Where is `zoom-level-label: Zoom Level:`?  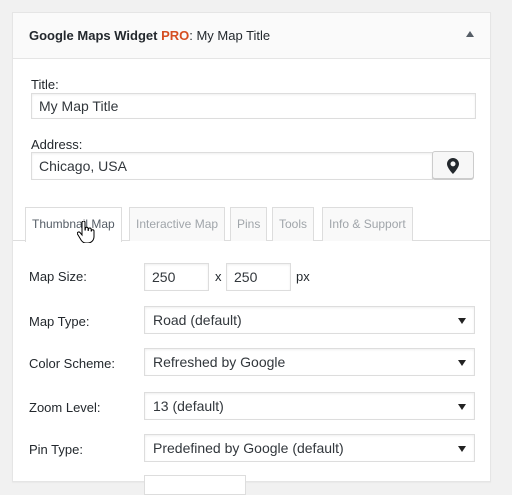 zoom-level-label: Zoom Level: is located at coordinates (65, 407).